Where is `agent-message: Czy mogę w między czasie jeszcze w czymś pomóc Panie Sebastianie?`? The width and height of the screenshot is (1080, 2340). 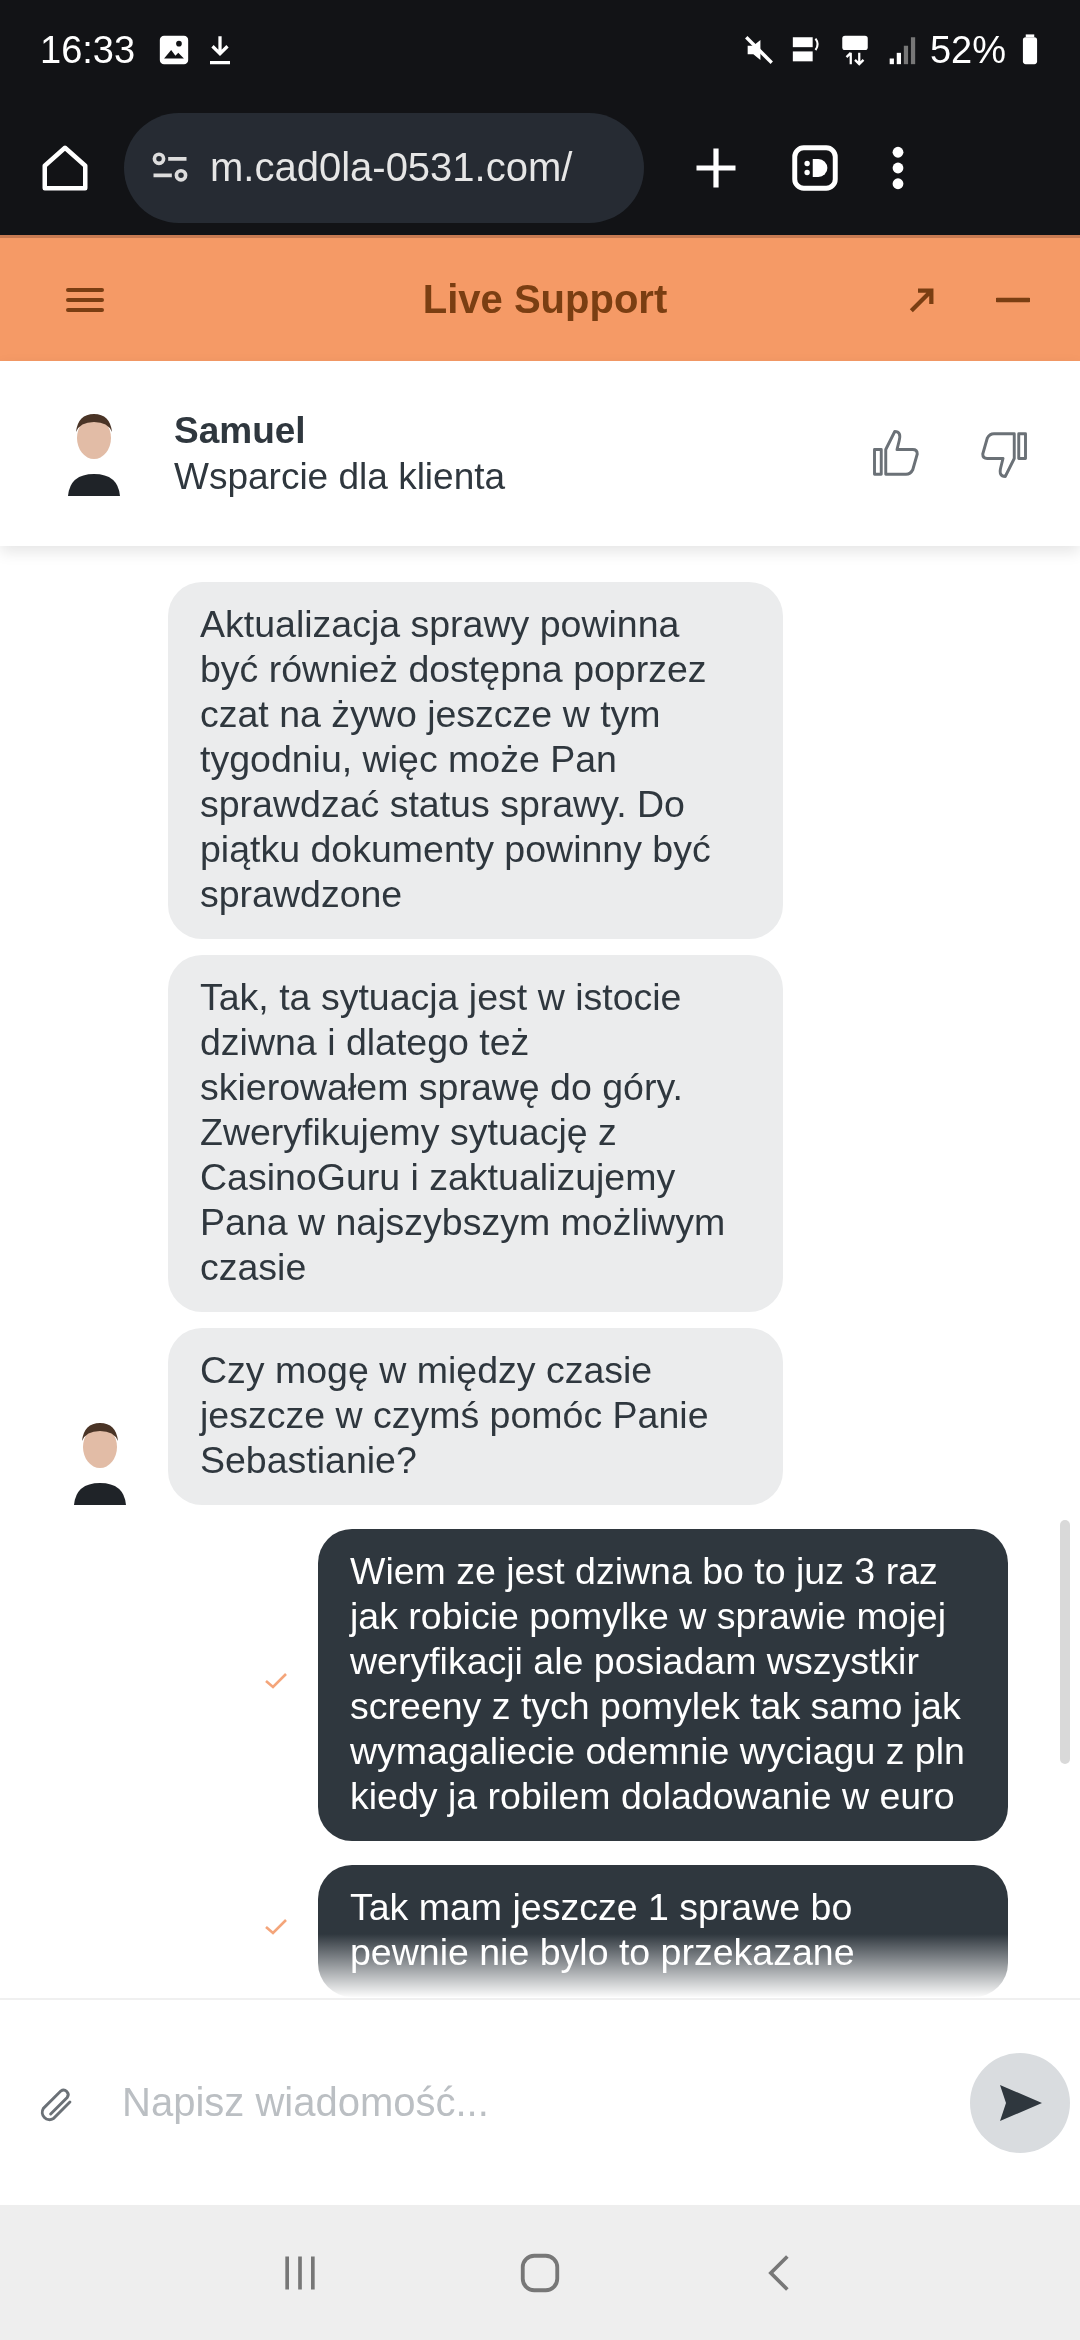 agent-message: Czy mogę w między czasie jeszcze w czymś pomóc Panie Sebastianie? is located at coordinates (475, 1416).